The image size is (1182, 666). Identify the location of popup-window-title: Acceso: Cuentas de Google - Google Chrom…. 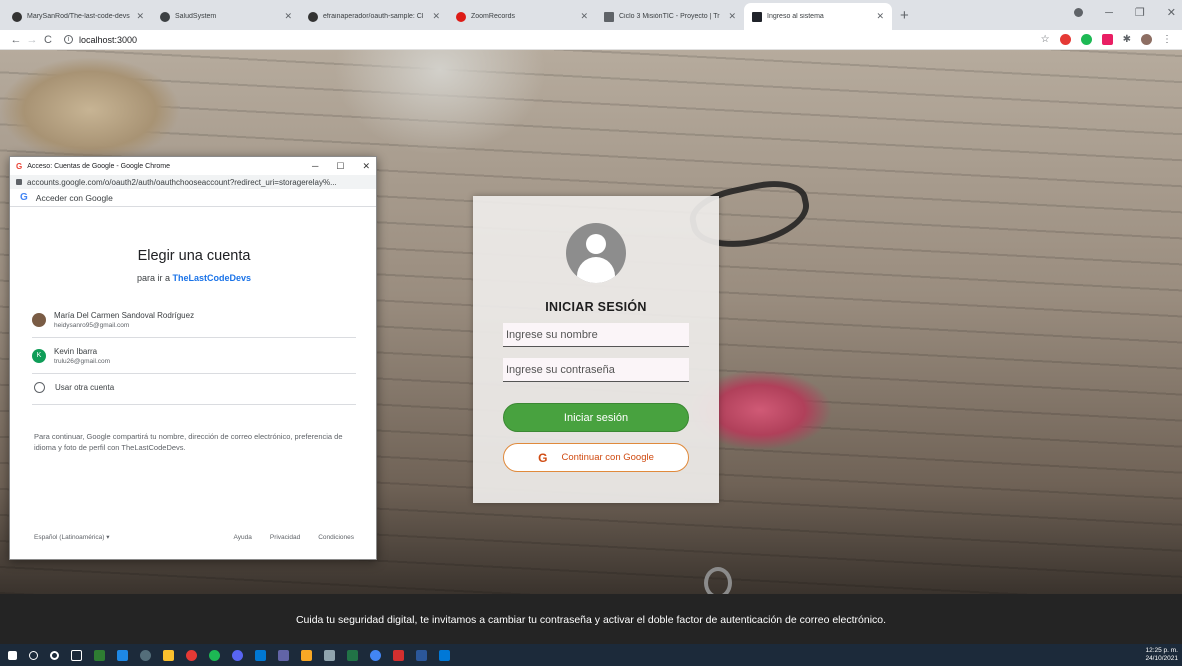
(99, 166).